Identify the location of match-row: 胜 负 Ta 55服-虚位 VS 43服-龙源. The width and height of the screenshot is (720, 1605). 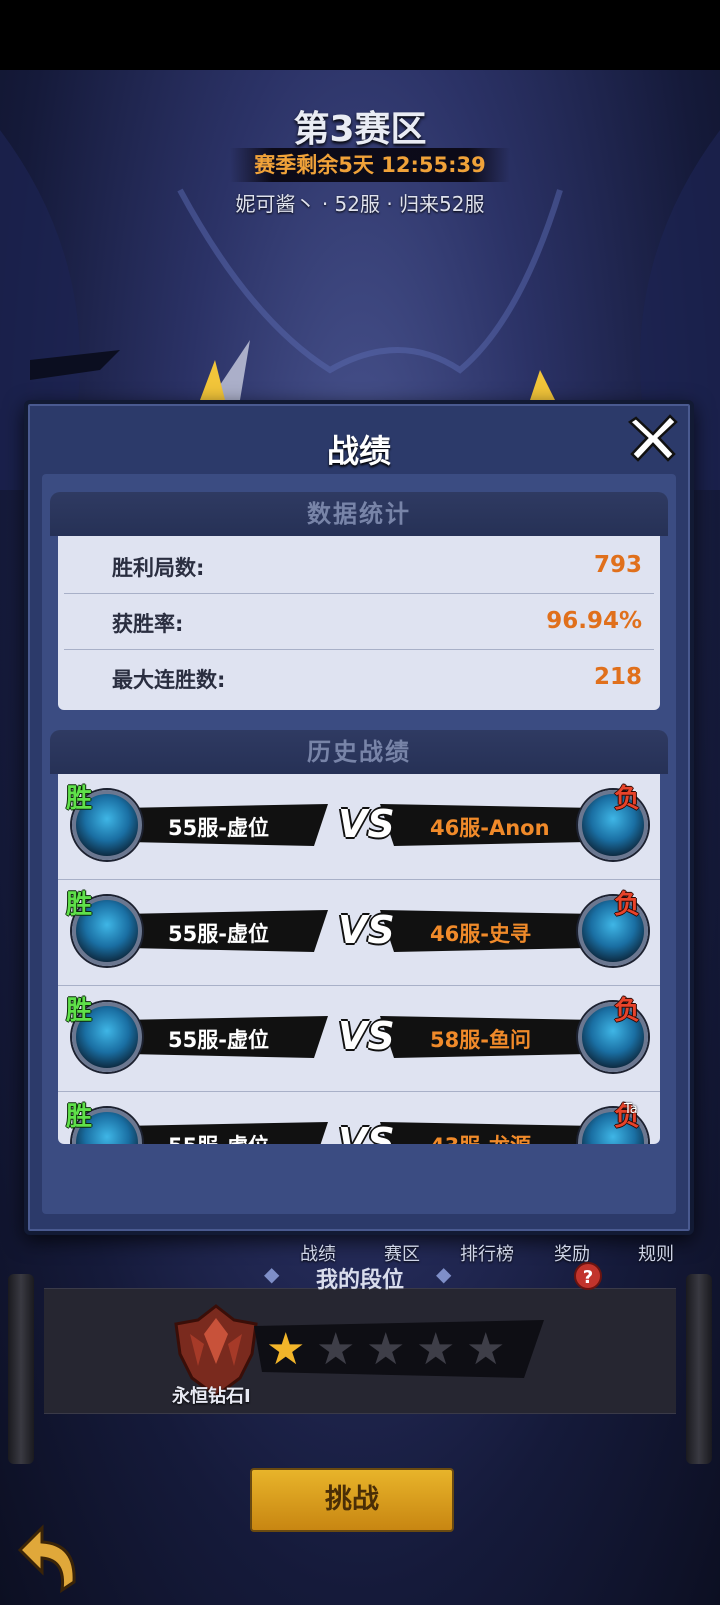
(359, 1118).